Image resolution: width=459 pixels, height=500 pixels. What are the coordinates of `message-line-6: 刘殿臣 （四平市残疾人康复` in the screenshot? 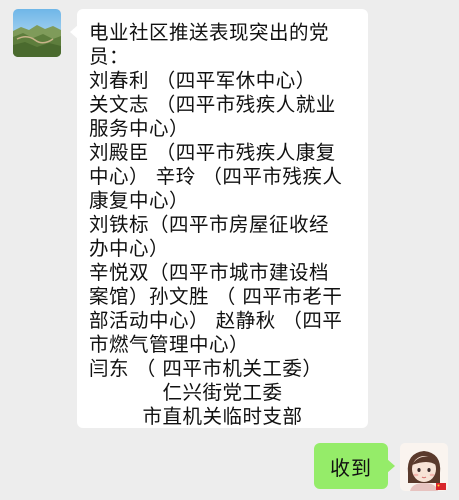 It's located at (212, 152).